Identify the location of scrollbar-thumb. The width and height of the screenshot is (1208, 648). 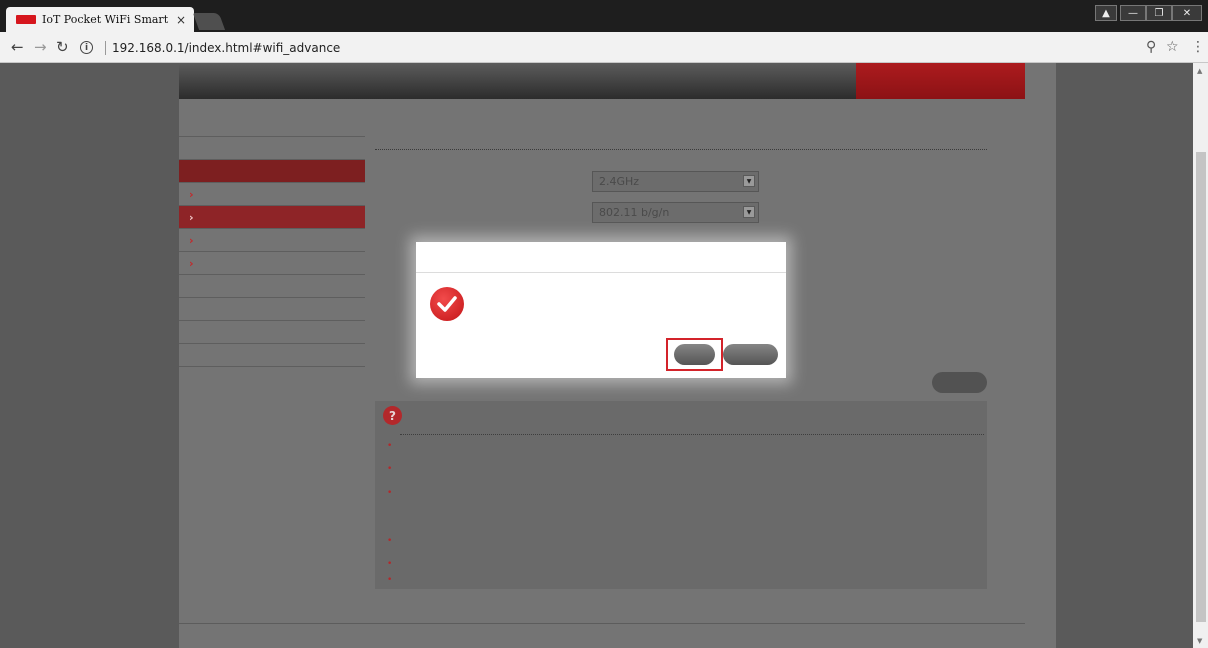
(1201, 387).